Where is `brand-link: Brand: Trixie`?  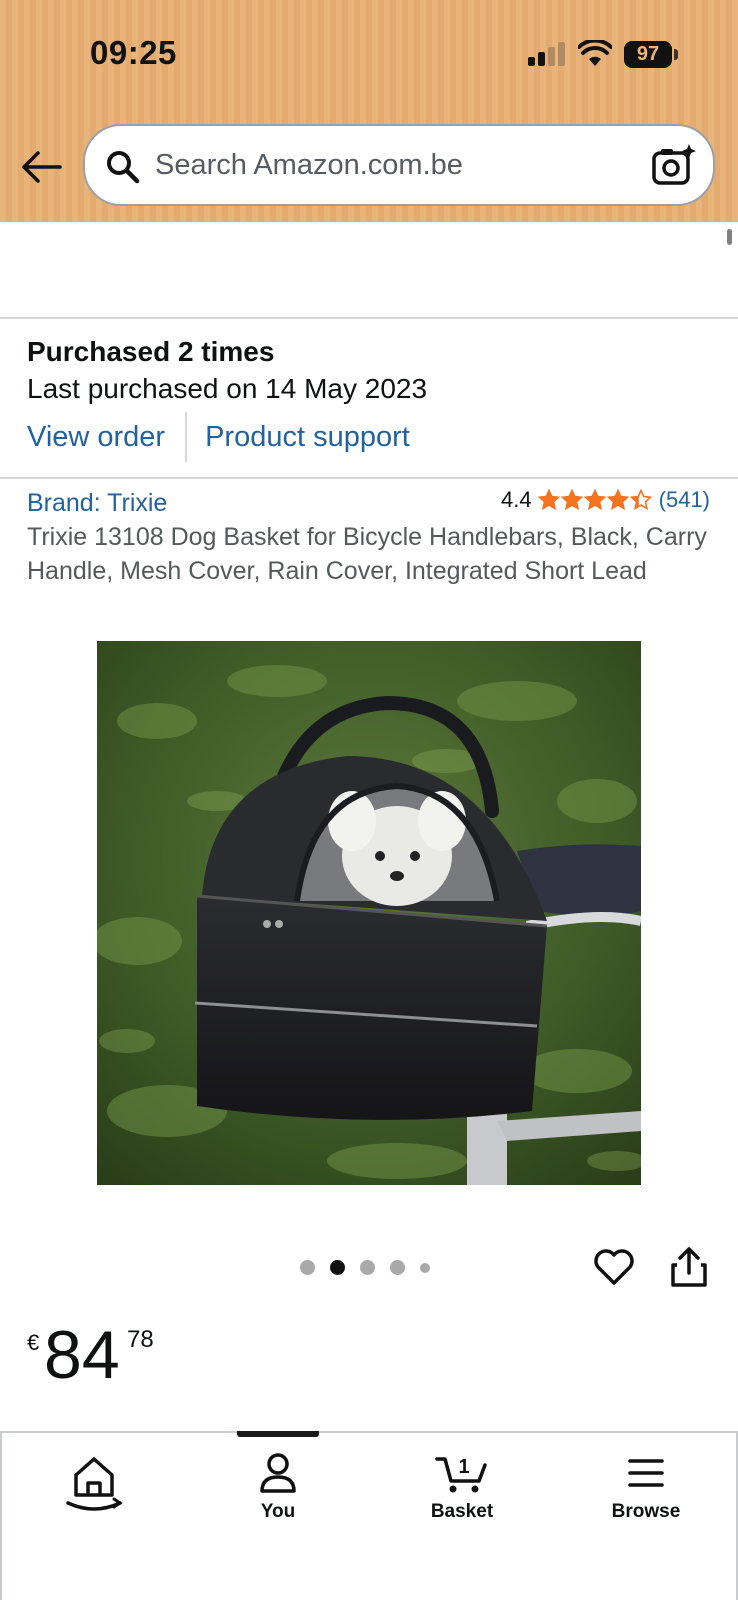
brand-link: Brand: Trixie is located at coordinates (97, 503).